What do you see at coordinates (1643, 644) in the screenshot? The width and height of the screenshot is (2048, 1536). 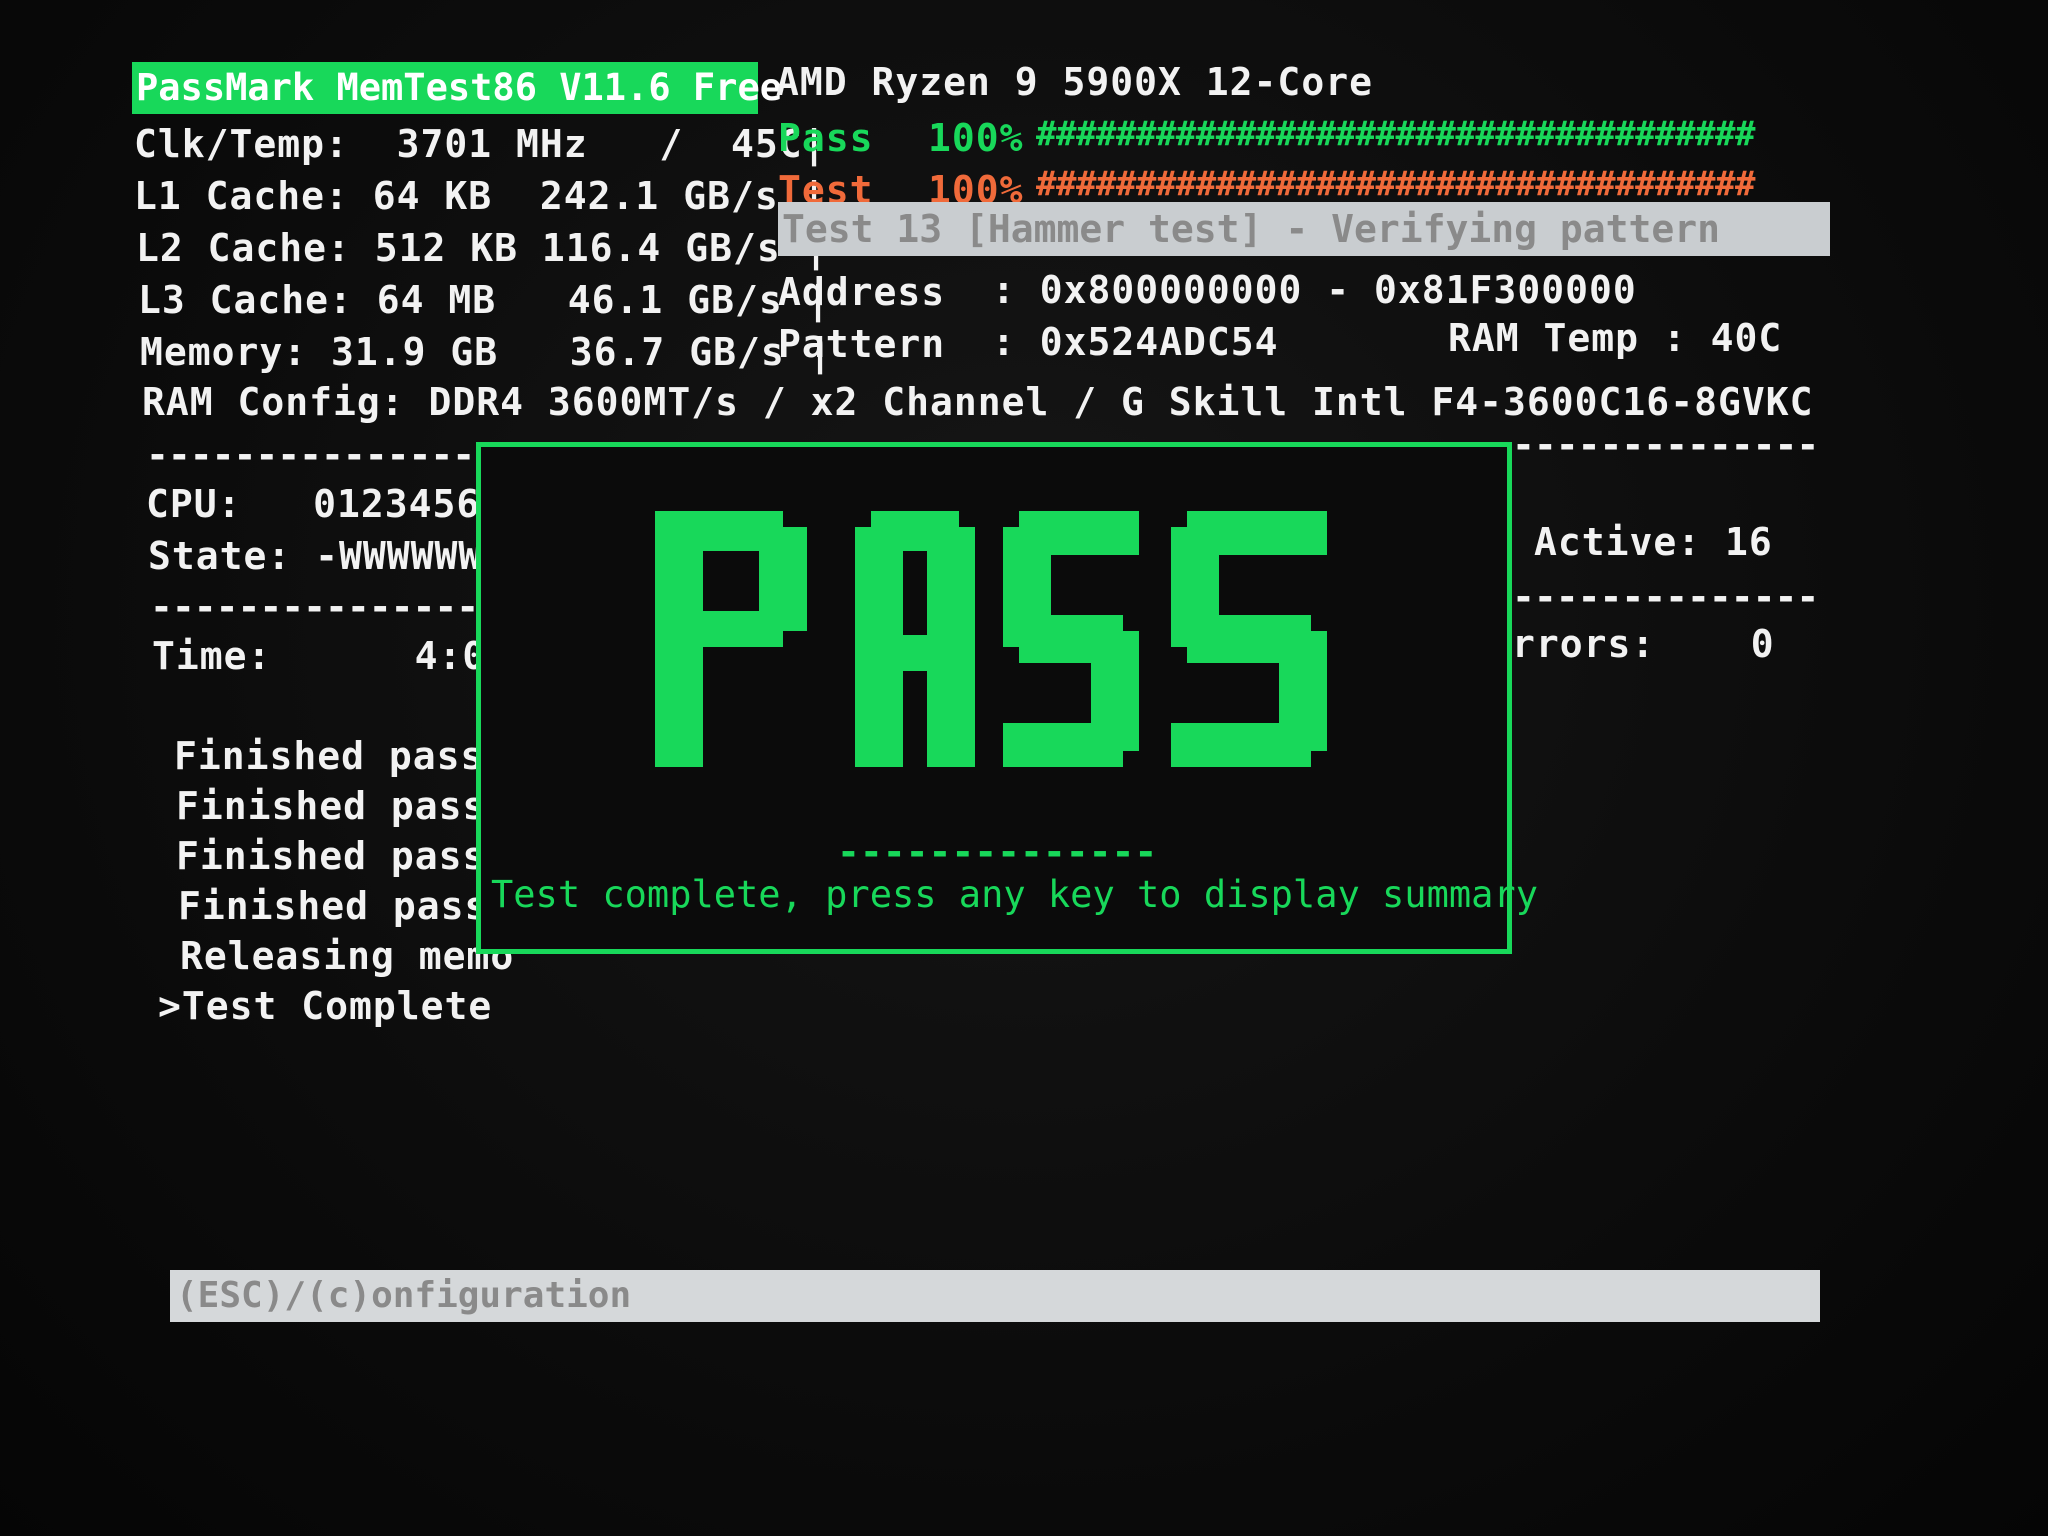 I see `errors-line: rrors: 0` at bounding box center [1643, 644].